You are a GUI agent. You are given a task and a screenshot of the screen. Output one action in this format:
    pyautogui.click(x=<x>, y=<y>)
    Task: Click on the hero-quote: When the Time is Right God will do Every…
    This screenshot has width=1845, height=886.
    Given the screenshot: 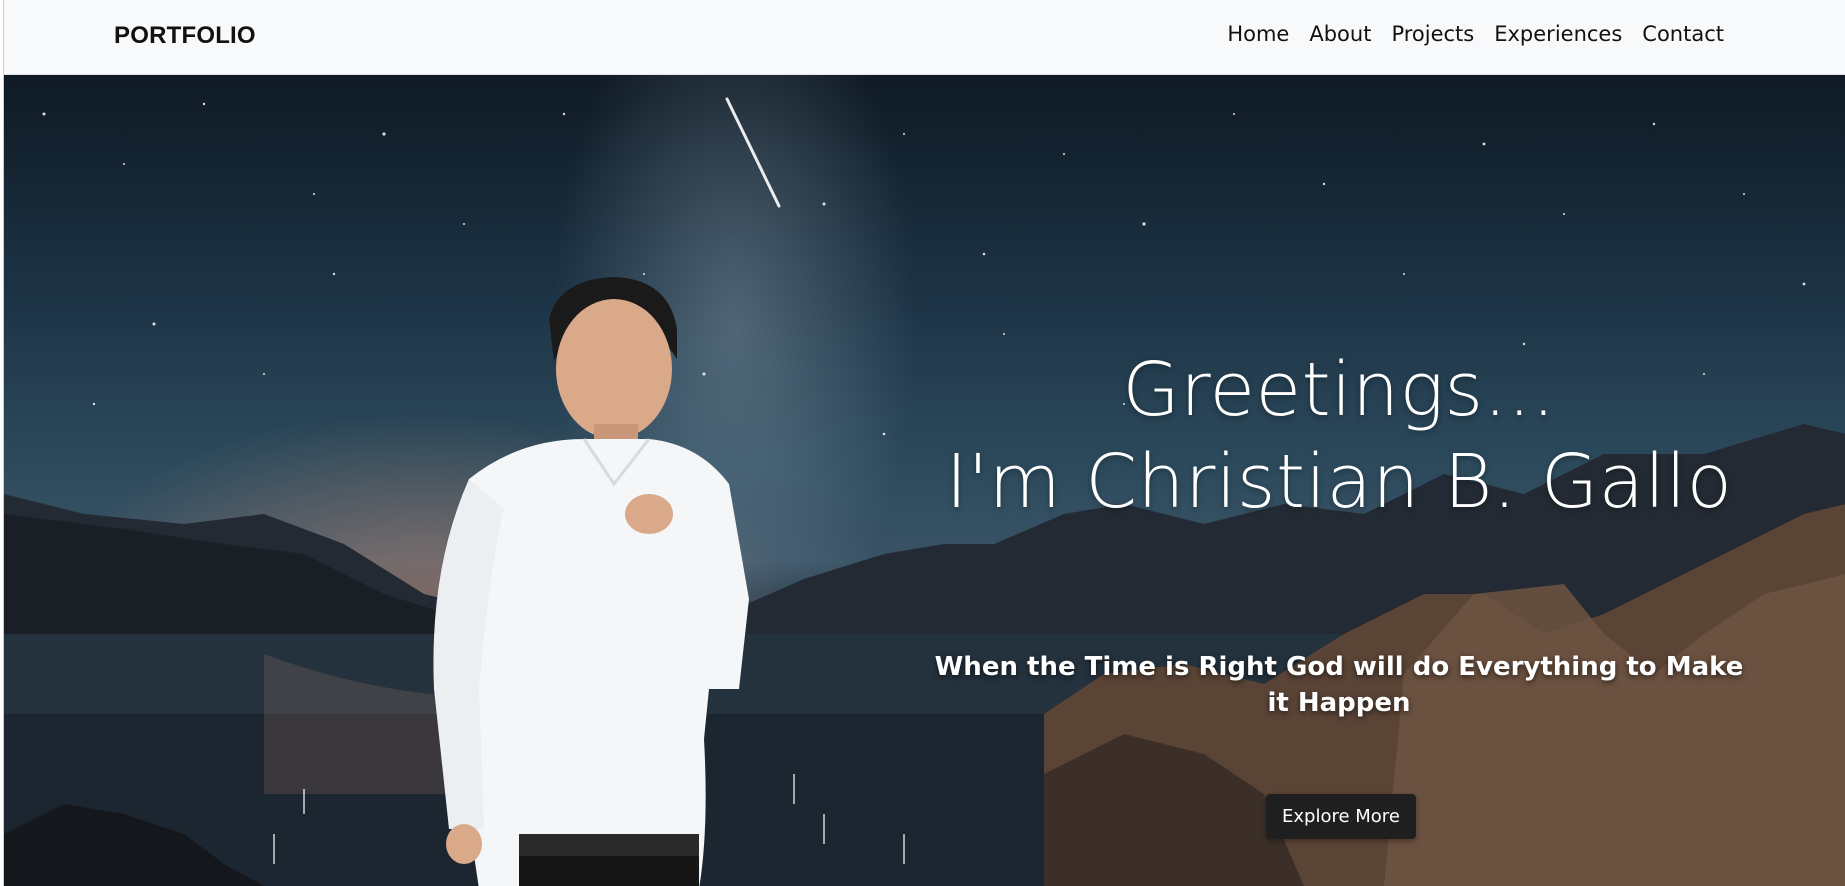 What is the action you would take?
    pyautogui.click(x=1339, y=685)
    